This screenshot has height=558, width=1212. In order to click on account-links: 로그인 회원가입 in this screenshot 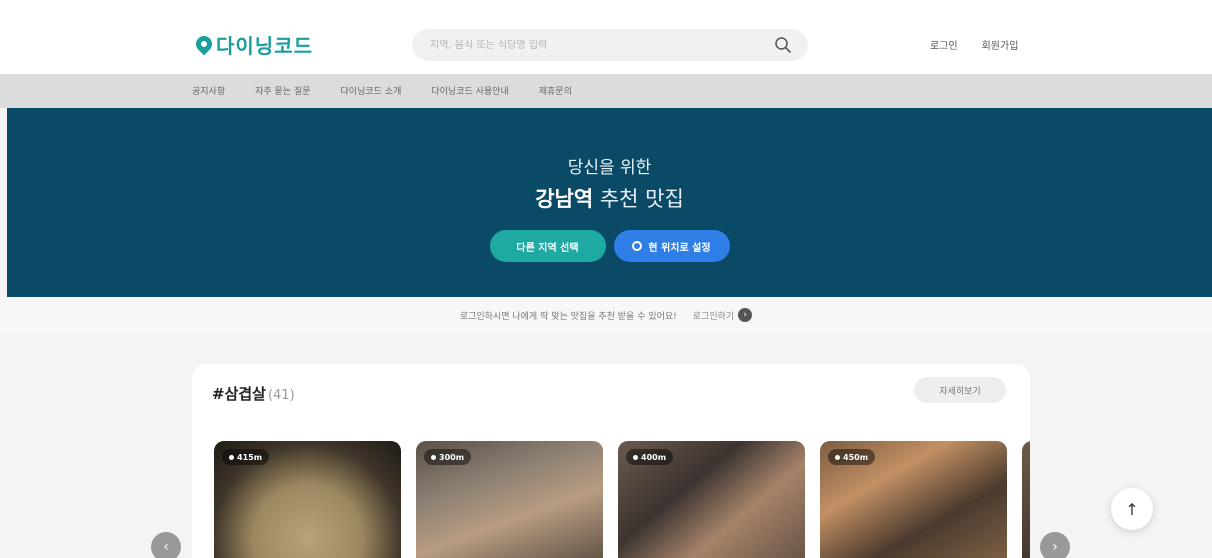, I will do `click(974, 44)`.